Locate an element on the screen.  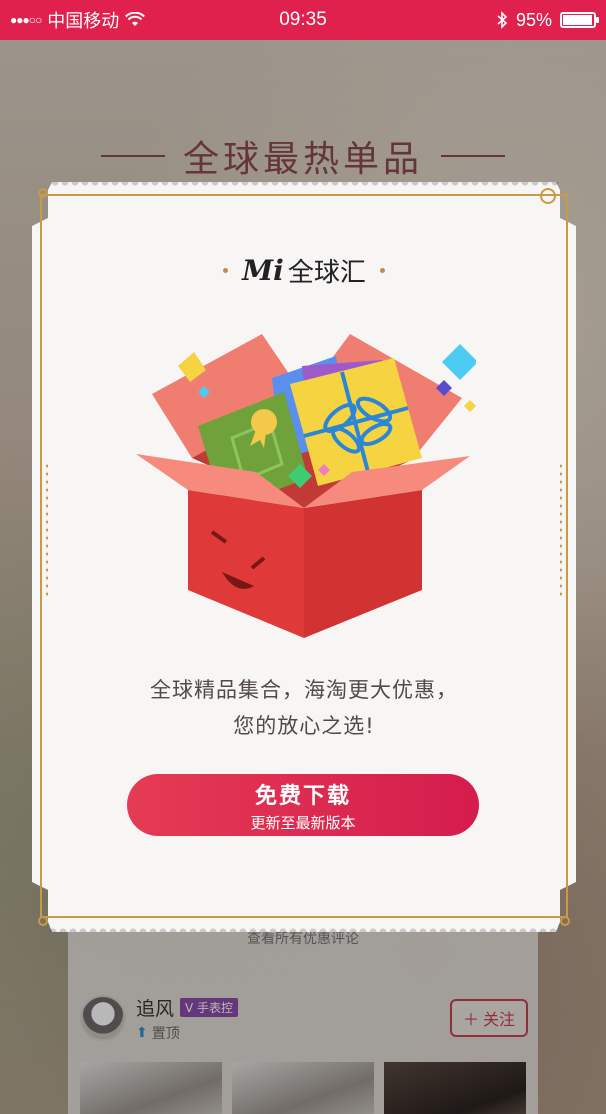
wifi-icon is located at coordinates (135, 19).